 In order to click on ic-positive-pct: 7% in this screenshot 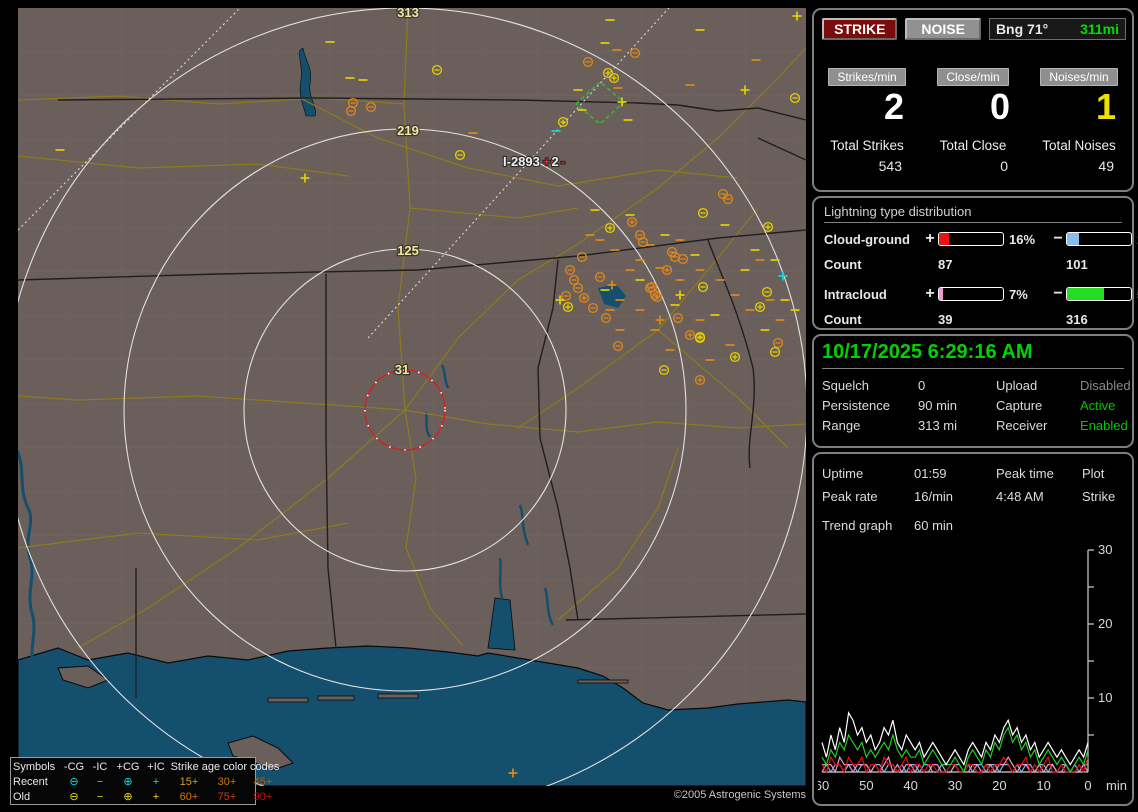, I will do `click(1018, 294)`.